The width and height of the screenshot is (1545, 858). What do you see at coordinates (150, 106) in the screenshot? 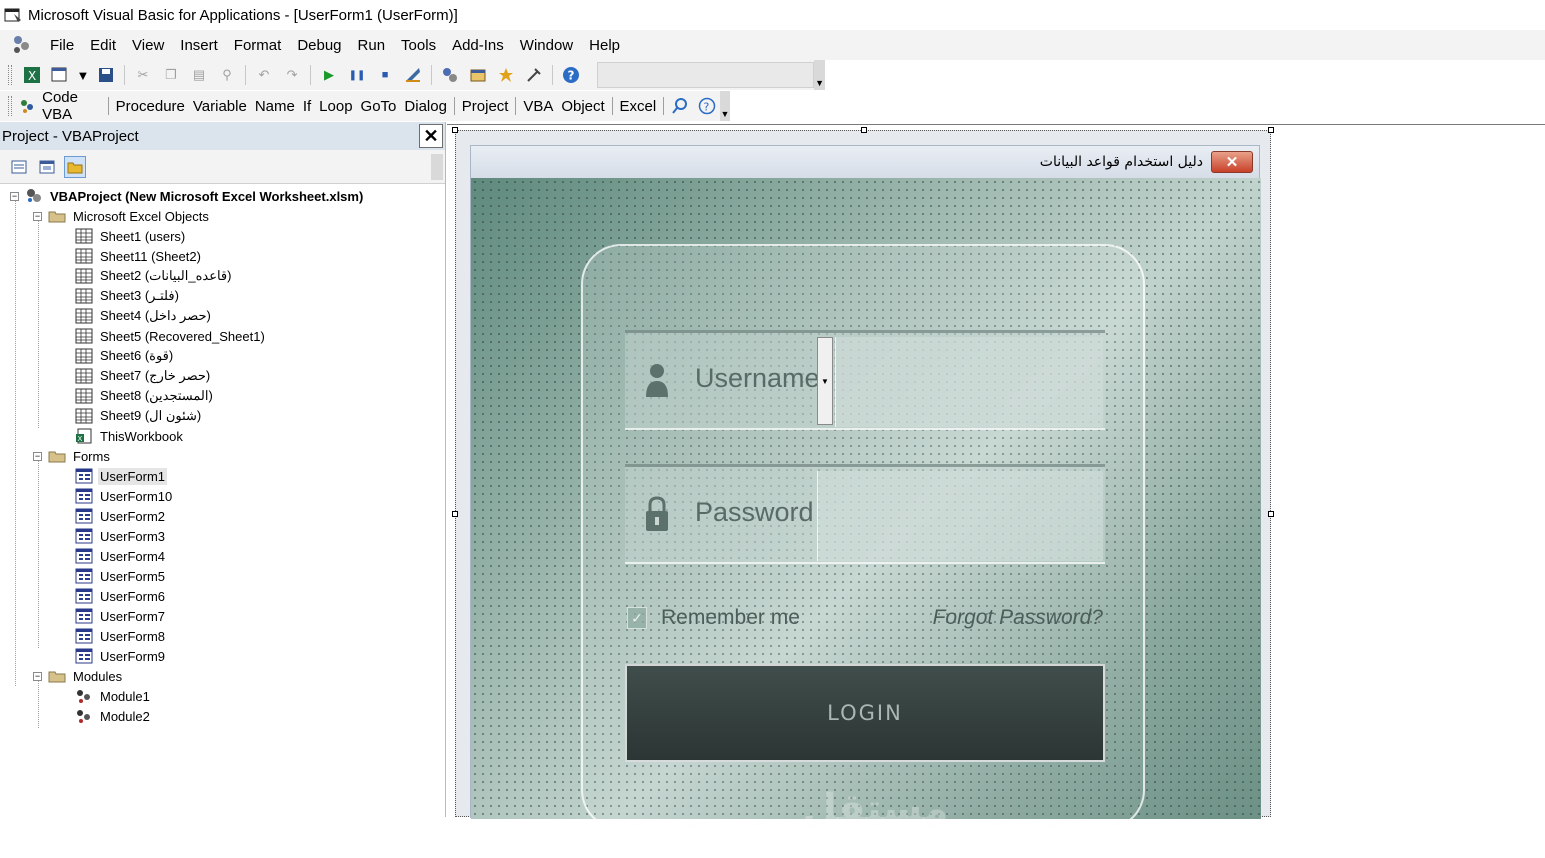
I see `procedure-menu: Procedure` at bounding box center [150, 106].